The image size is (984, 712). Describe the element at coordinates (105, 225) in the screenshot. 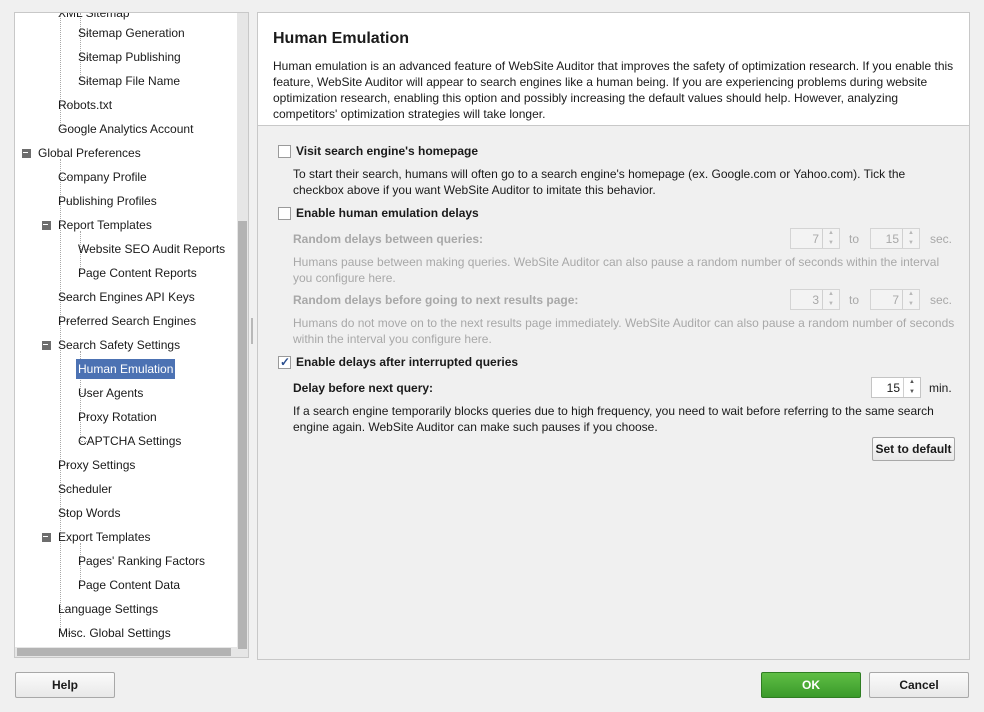

I see `tree-item-report-templates: Report Templates` at that location.